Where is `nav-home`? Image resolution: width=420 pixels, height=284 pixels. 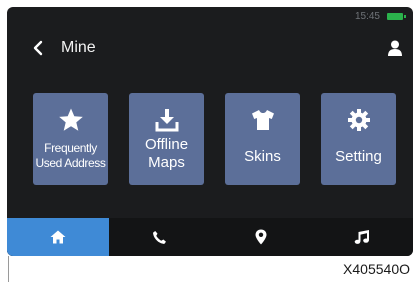
nav-home is located at coordinates (58, 237).